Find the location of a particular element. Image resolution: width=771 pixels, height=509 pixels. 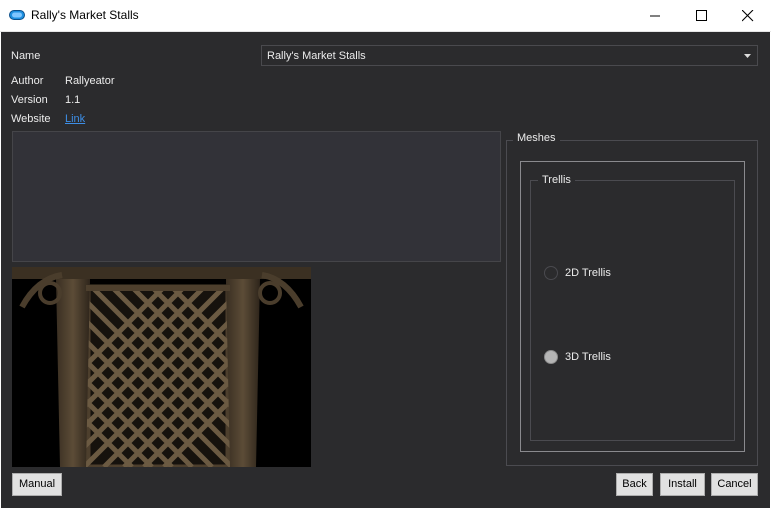

website-link: Link is located at coordinates (75, 119).